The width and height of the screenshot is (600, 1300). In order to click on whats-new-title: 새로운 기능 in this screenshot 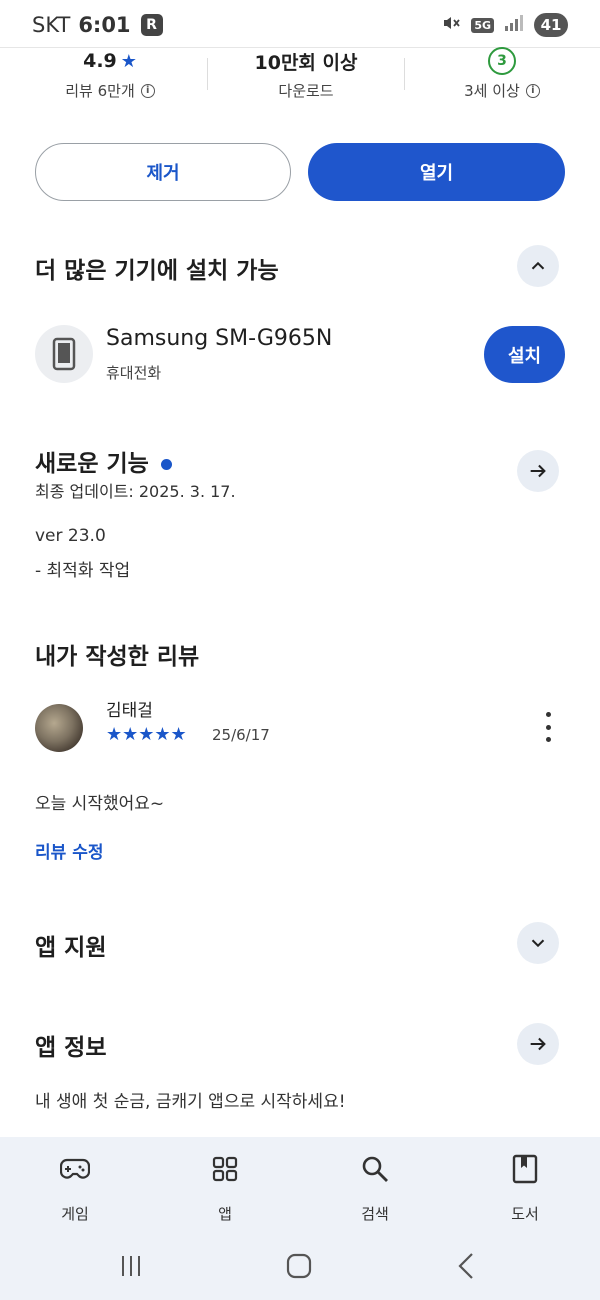, I will do `click(103, 461)`.